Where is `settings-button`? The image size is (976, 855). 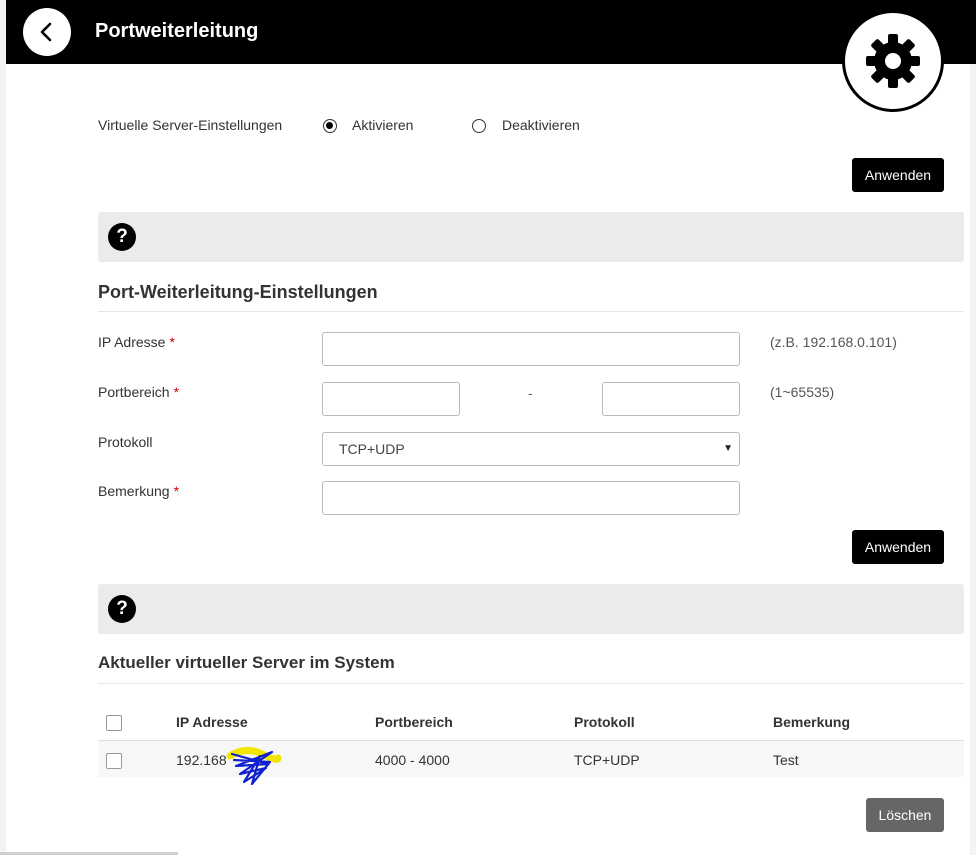
settings-button is located at coordinates (893, 61).